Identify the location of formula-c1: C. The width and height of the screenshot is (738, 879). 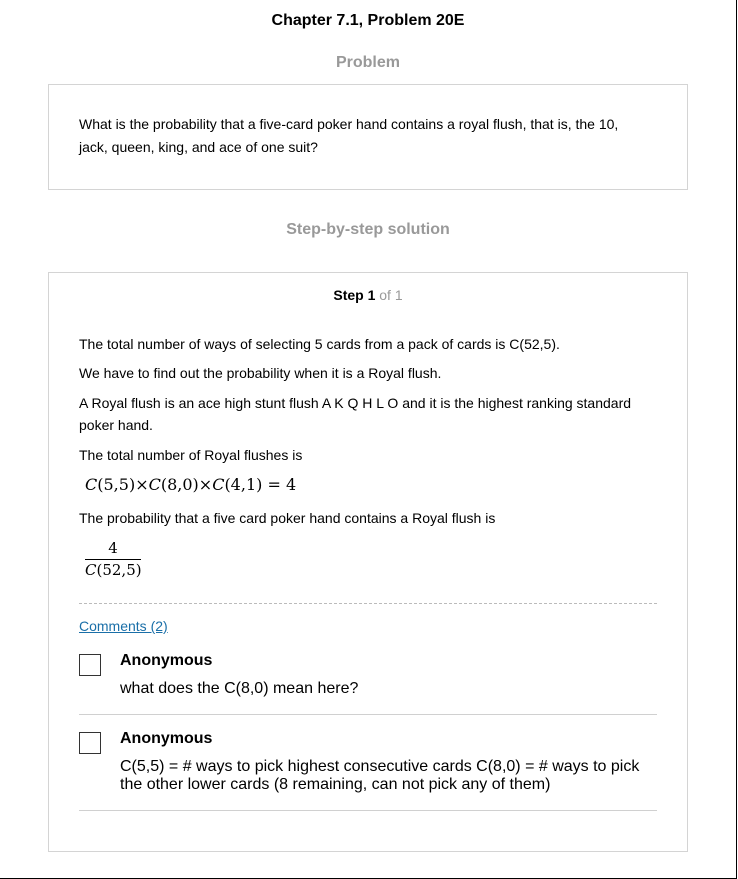
(91, 484).